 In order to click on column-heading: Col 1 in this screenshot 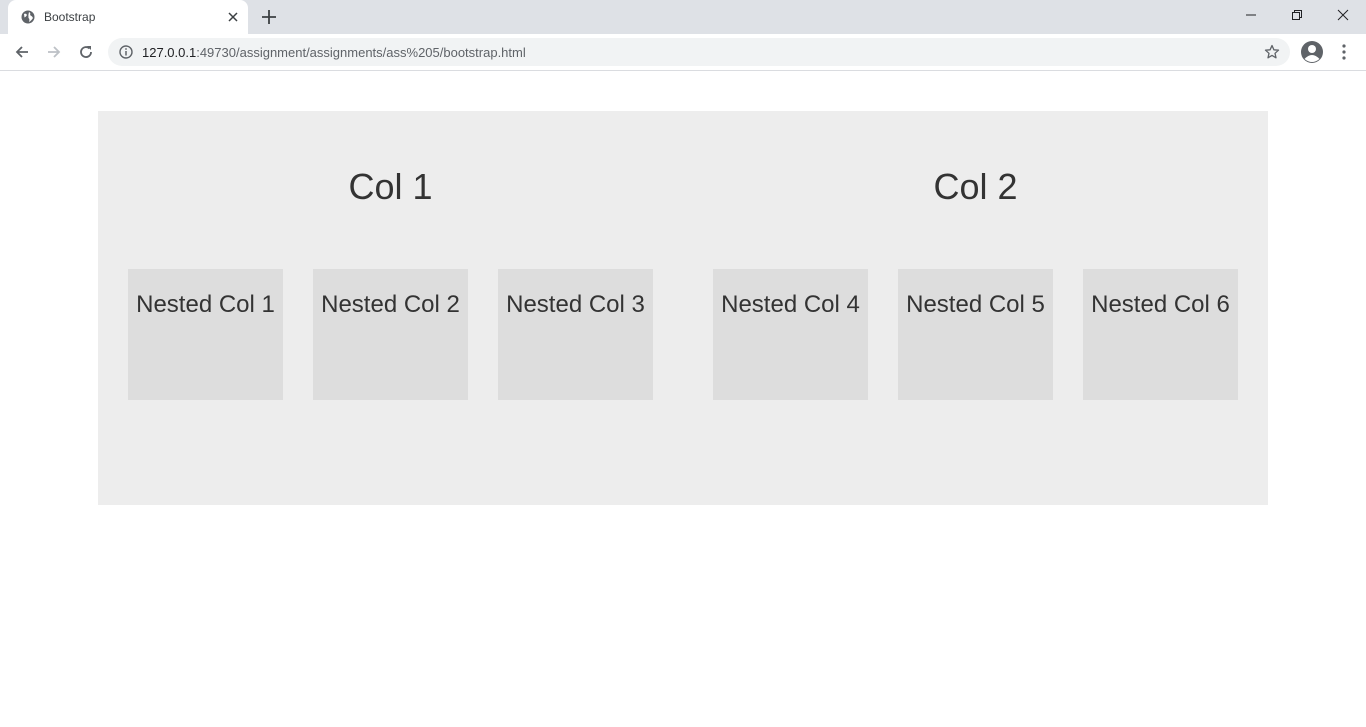, I will do `click(390, 186)`.